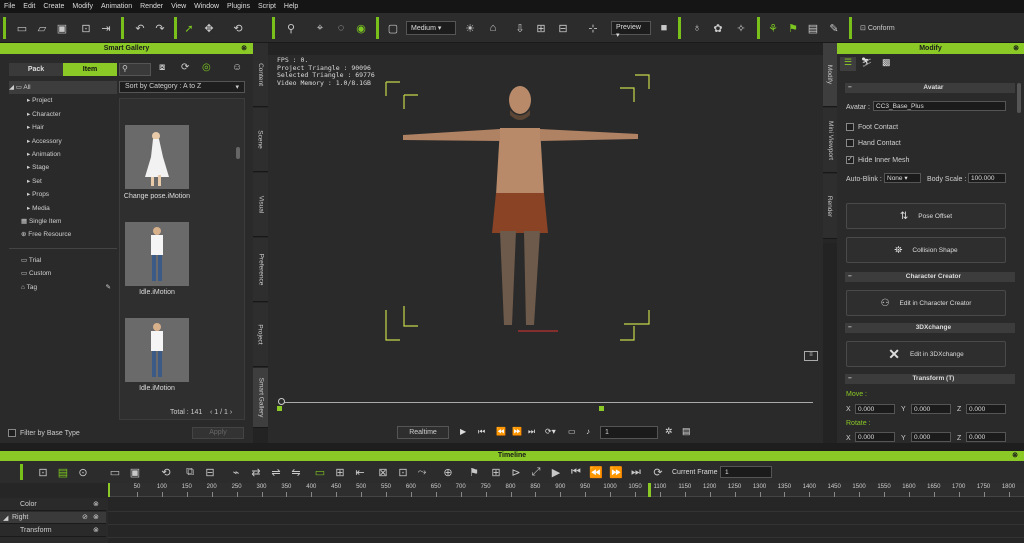 The width and height of the screenshot is (1024, 543). Describe the element at coordinates (291, 28) in the screenshot. I see `pick-parent-icon: ⚲` at that location.